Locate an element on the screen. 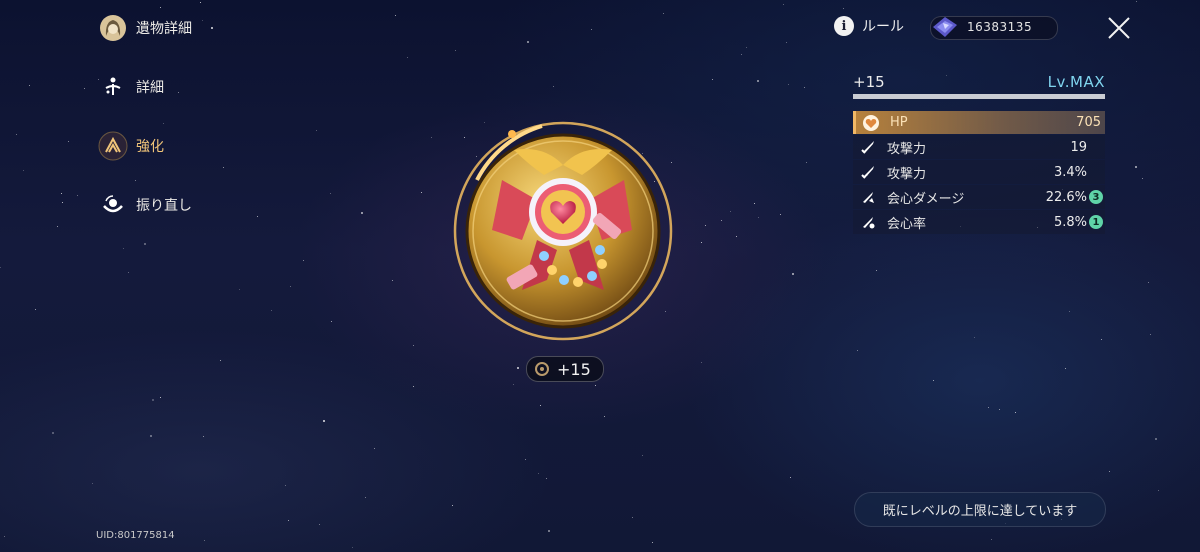 The image size is (1200, 552). relic-enhance-level: +15 is located at coordinates (574, 369).